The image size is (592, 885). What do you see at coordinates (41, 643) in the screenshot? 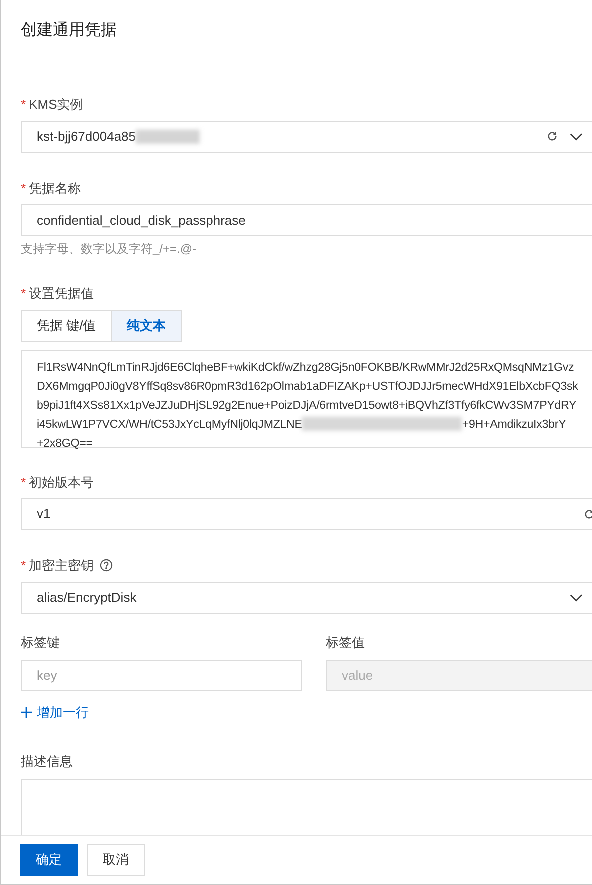
I see `field-label: 标签键` at bounding box center [41, 643].